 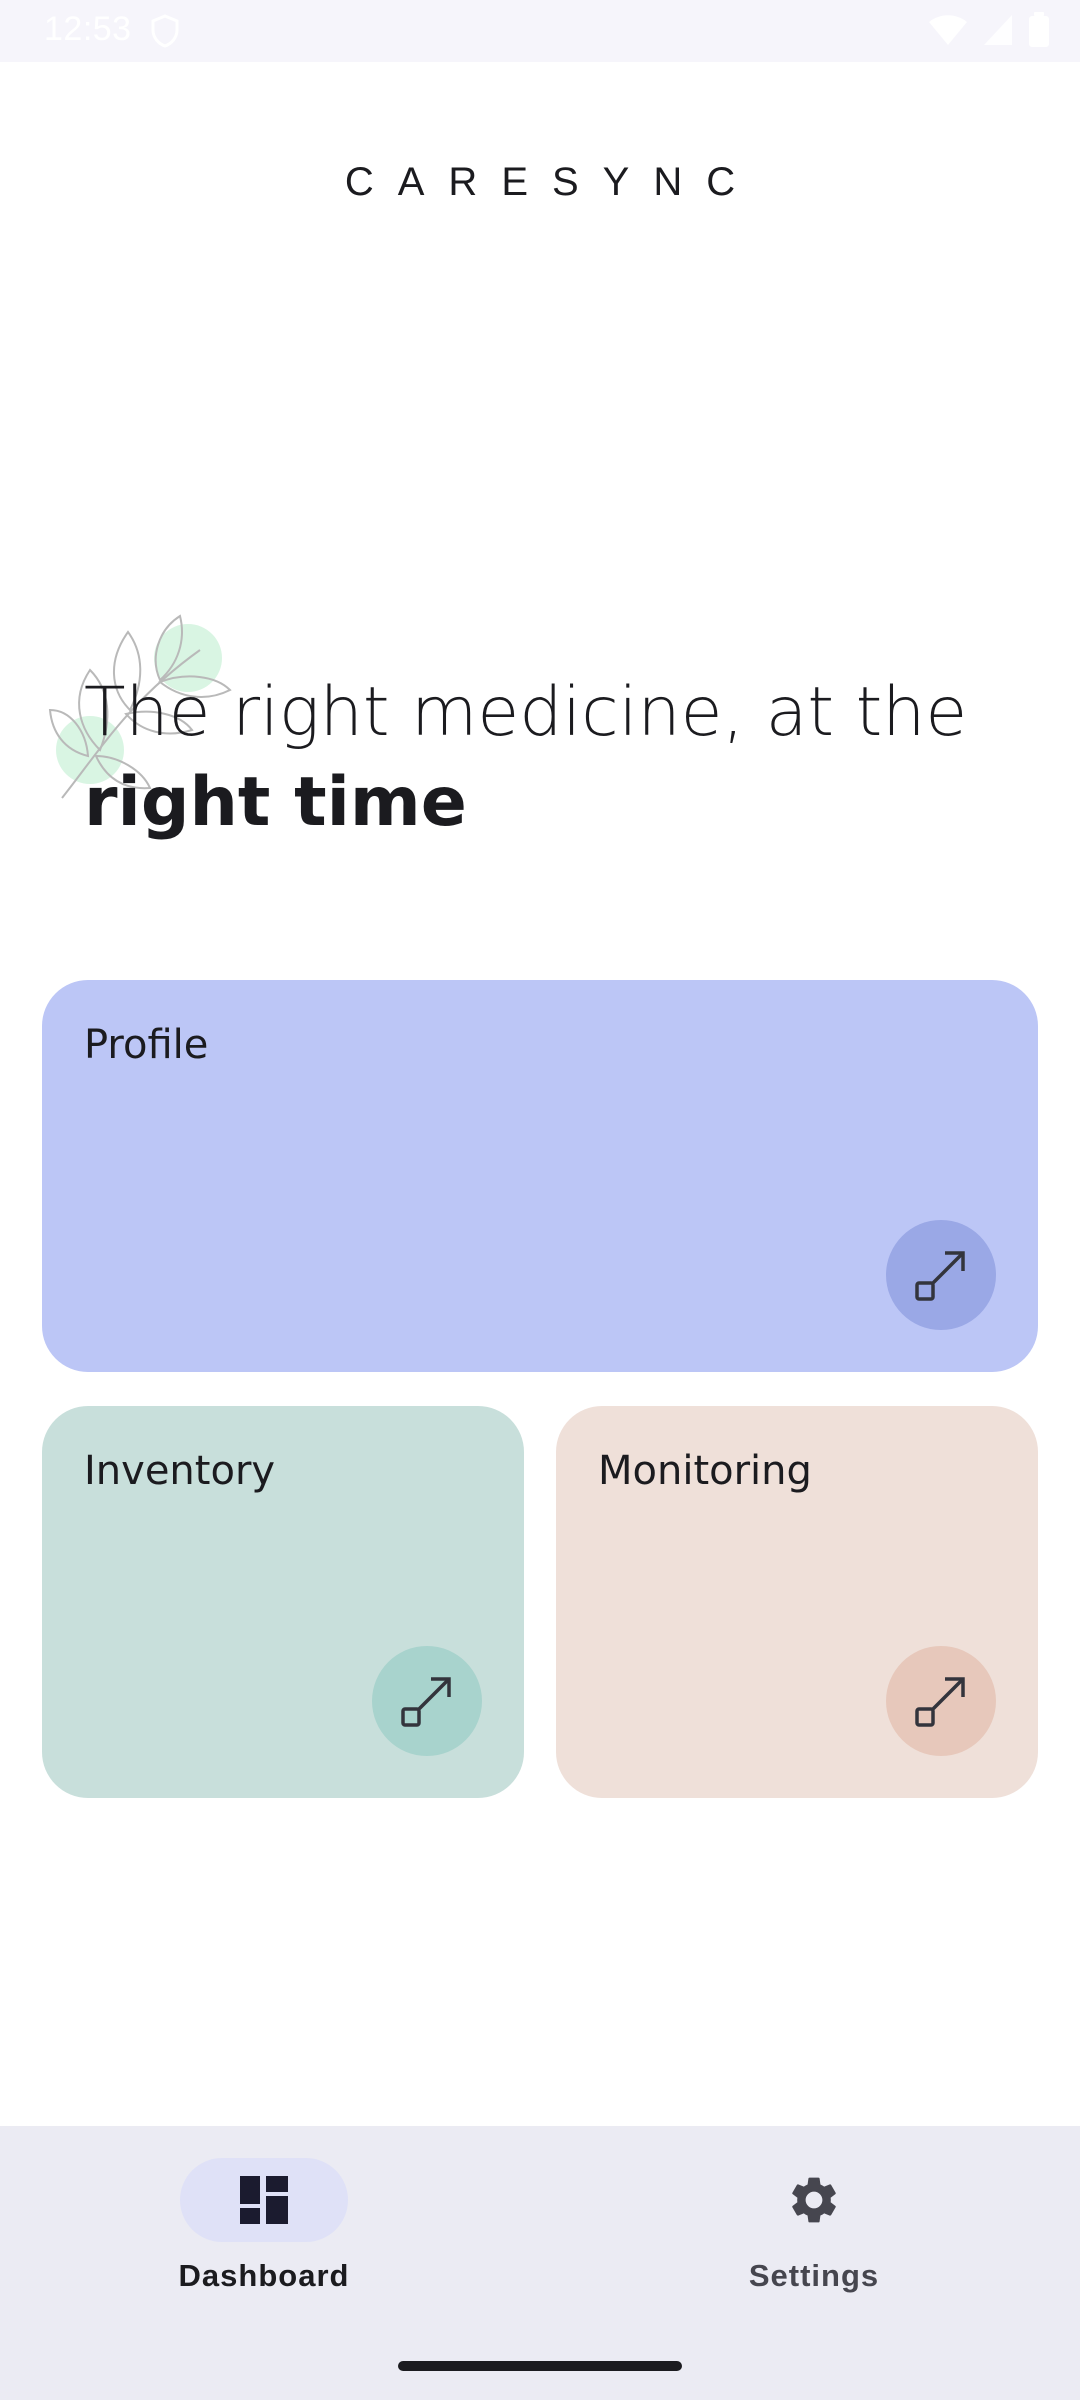 What do you see at coordinates (998, 30) in the screenshot?
I see `signal-icon` at bounding box center [998, 30].